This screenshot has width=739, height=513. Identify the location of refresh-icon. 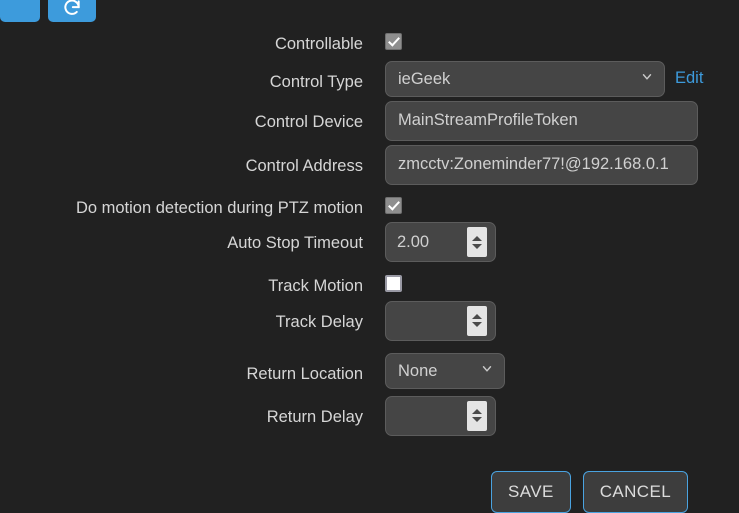
(72, 9).